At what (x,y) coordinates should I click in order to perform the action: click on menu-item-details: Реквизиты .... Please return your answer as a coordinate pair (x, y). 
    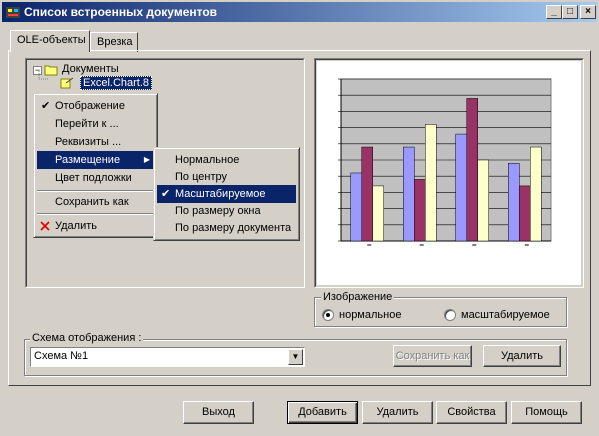
    Looking at the image, I should click on (95, 142).